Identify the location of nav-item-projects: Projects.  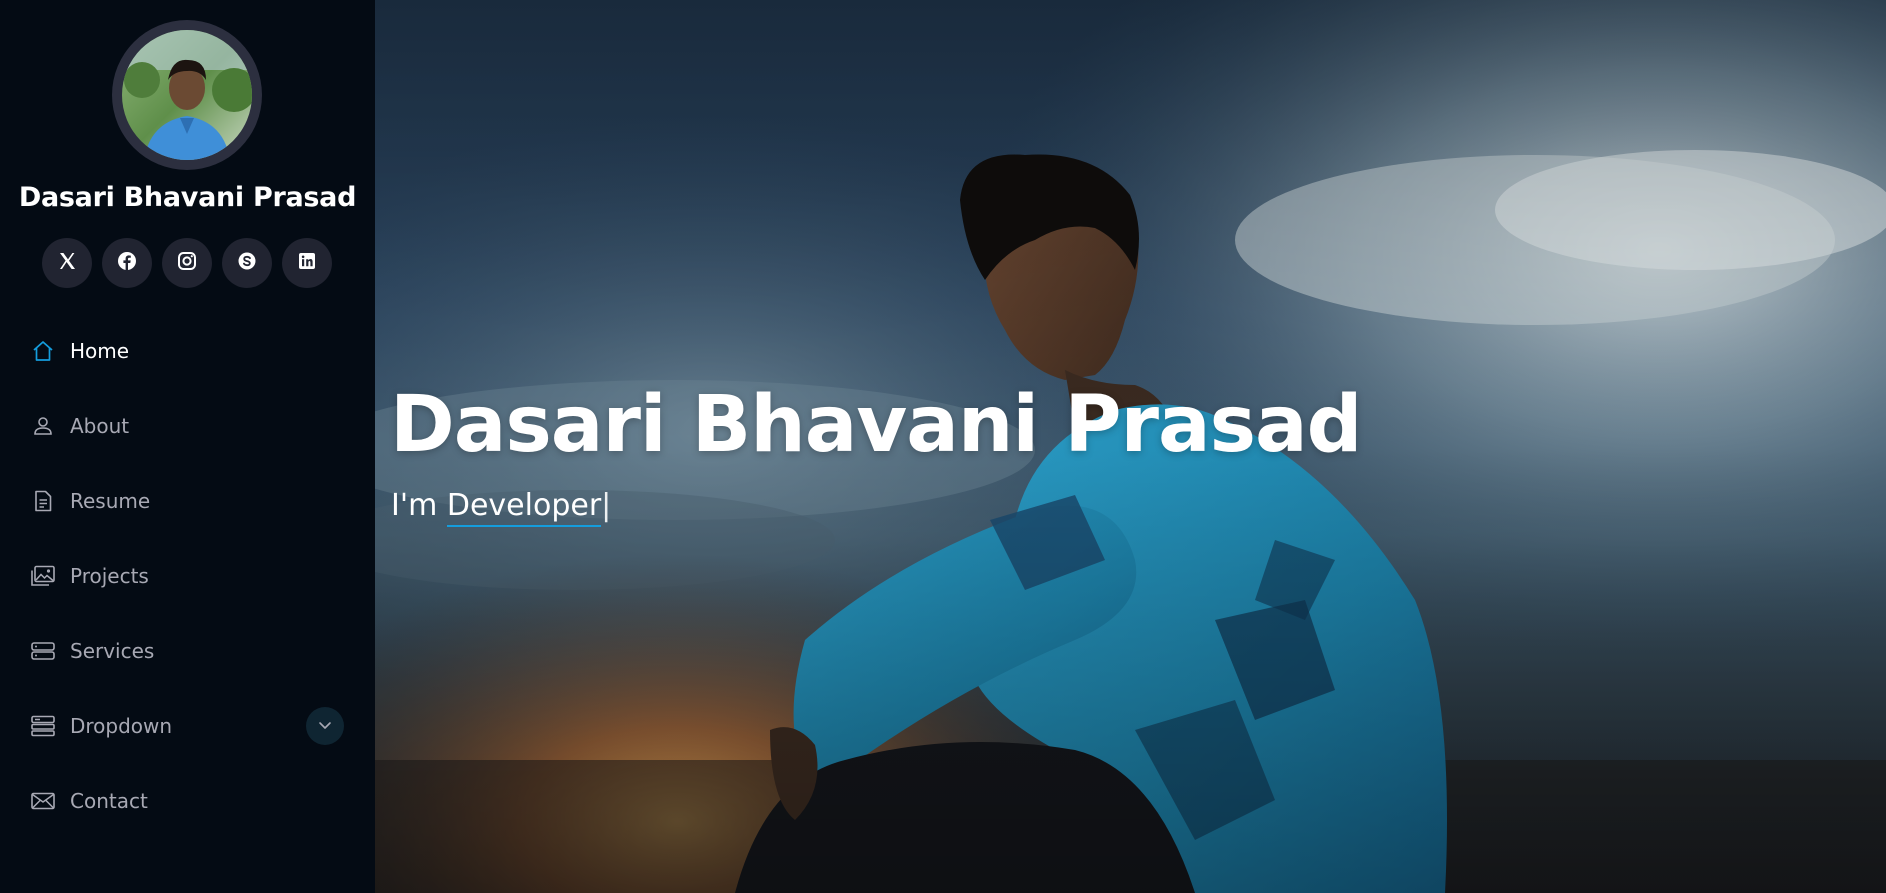
(187, 575).